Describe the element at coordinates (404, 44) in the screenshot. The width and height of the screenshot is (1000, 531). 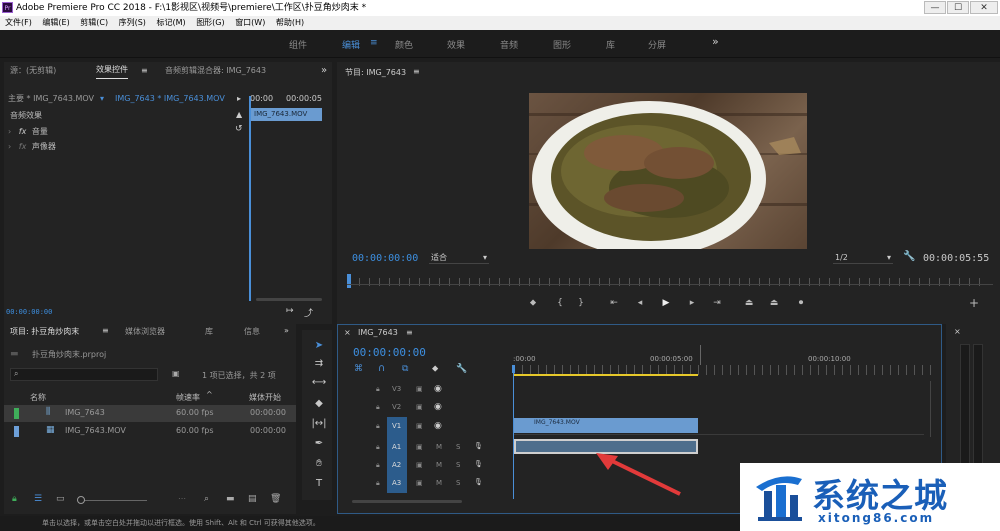
I see `workspace-color: 颜色` at that location.